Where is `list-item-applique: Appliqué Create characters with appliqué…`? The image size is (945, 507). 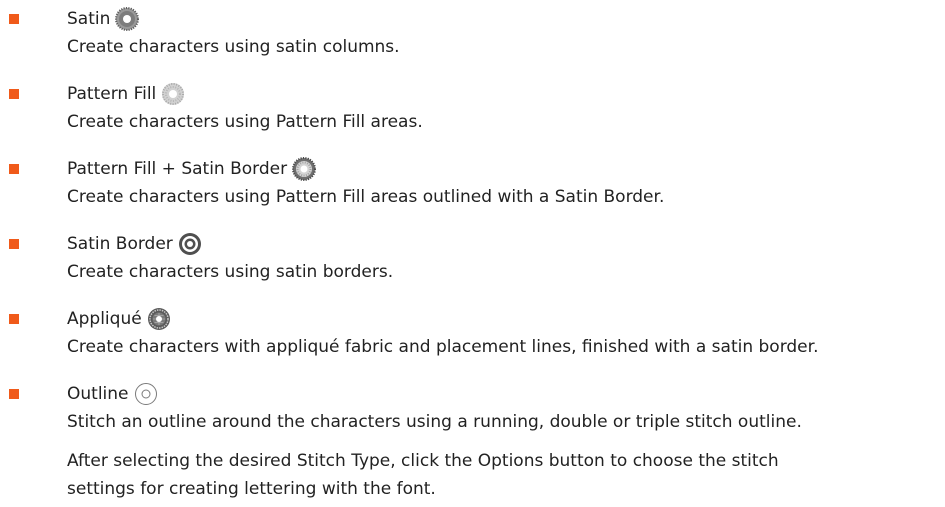 list-item-applique: Appliqué Create characters with appliqué… is located at coordinates (472, 330).